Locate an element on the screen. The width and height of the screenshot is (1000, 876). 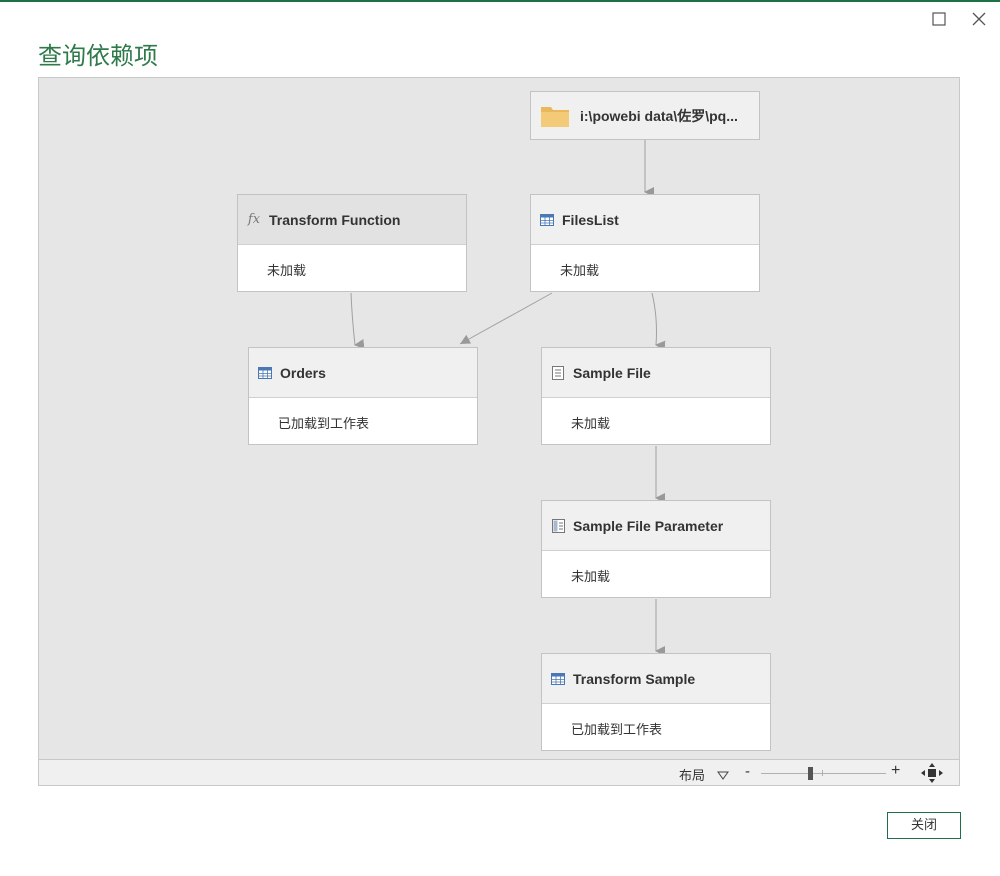
close-icon is located at coordinates (979, 19).